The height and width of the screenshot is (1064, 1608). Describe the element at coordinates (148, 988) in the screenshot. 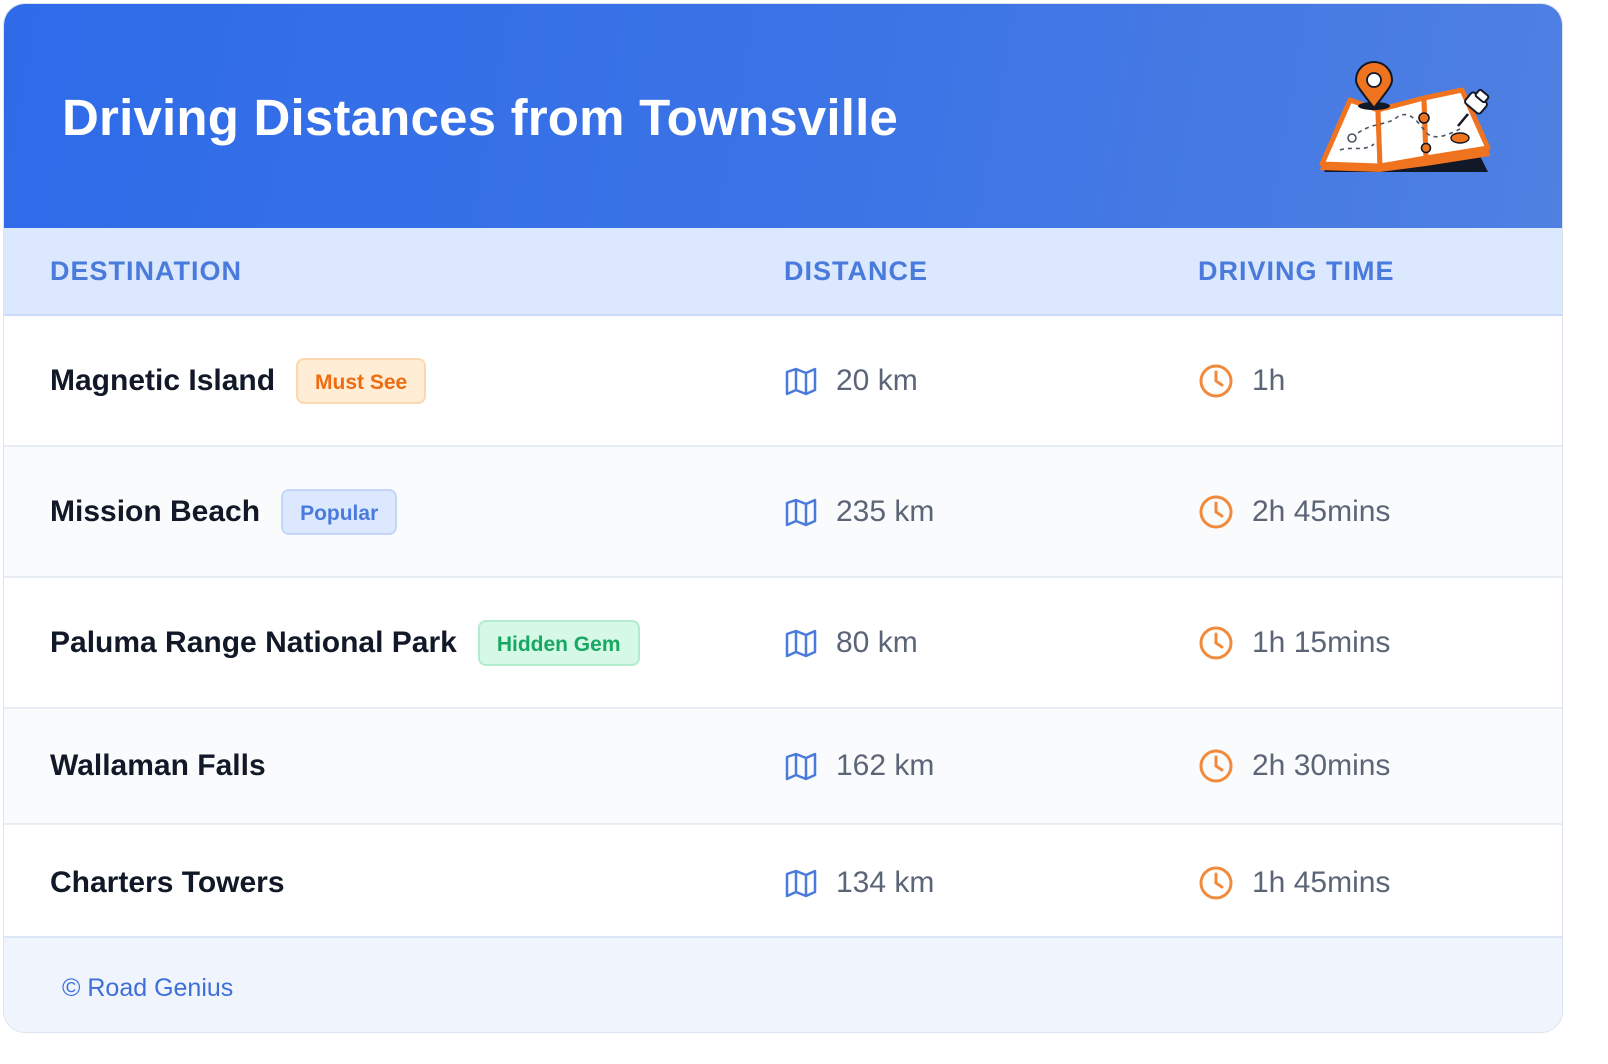

I see `footer-credit: © Road Genius` at that location.